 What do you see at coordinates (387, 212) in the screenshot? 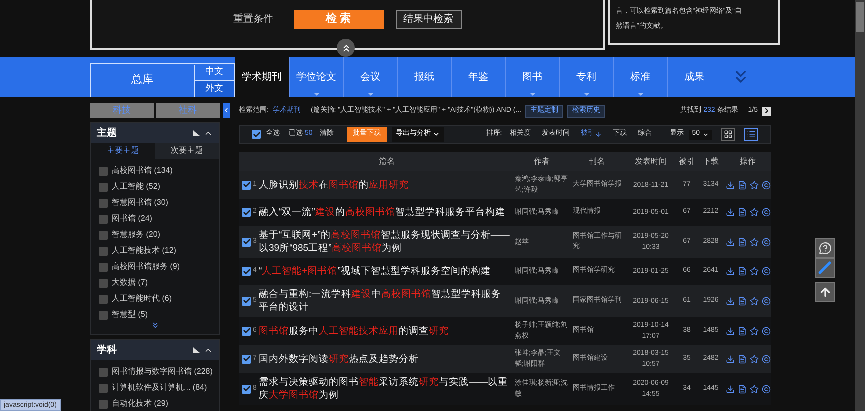
I see `article-title: 融入“双一流”建设的高校图书馆智慧型学科服务平台构建` at bounding box center [387, 212].